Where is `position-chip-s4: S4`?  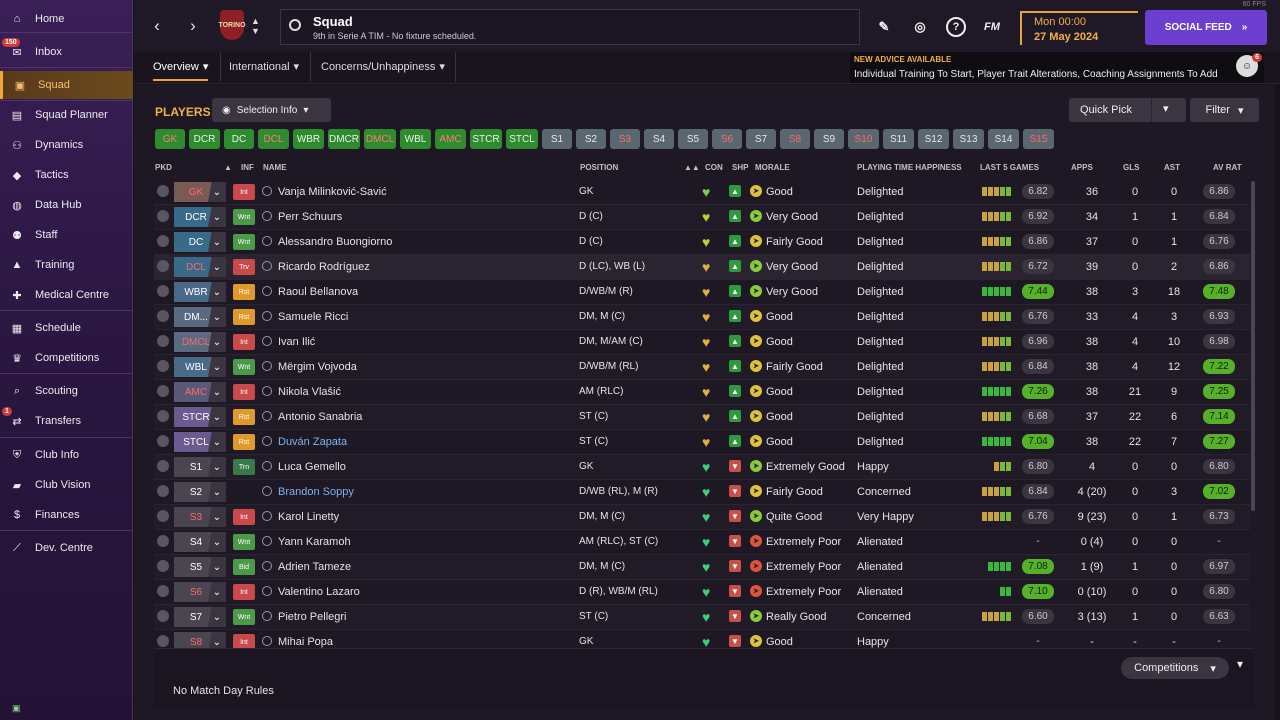 position-chip-s4: S4 is located at coordinates (659, 139).